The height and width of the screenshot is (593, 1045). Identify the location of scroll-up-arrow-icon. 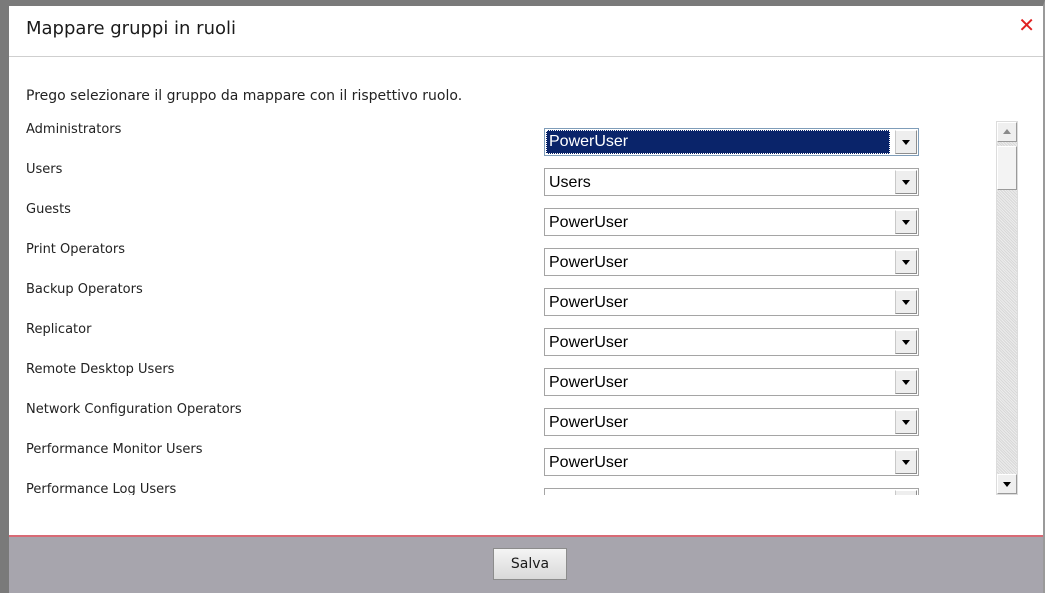
(1007, 132).